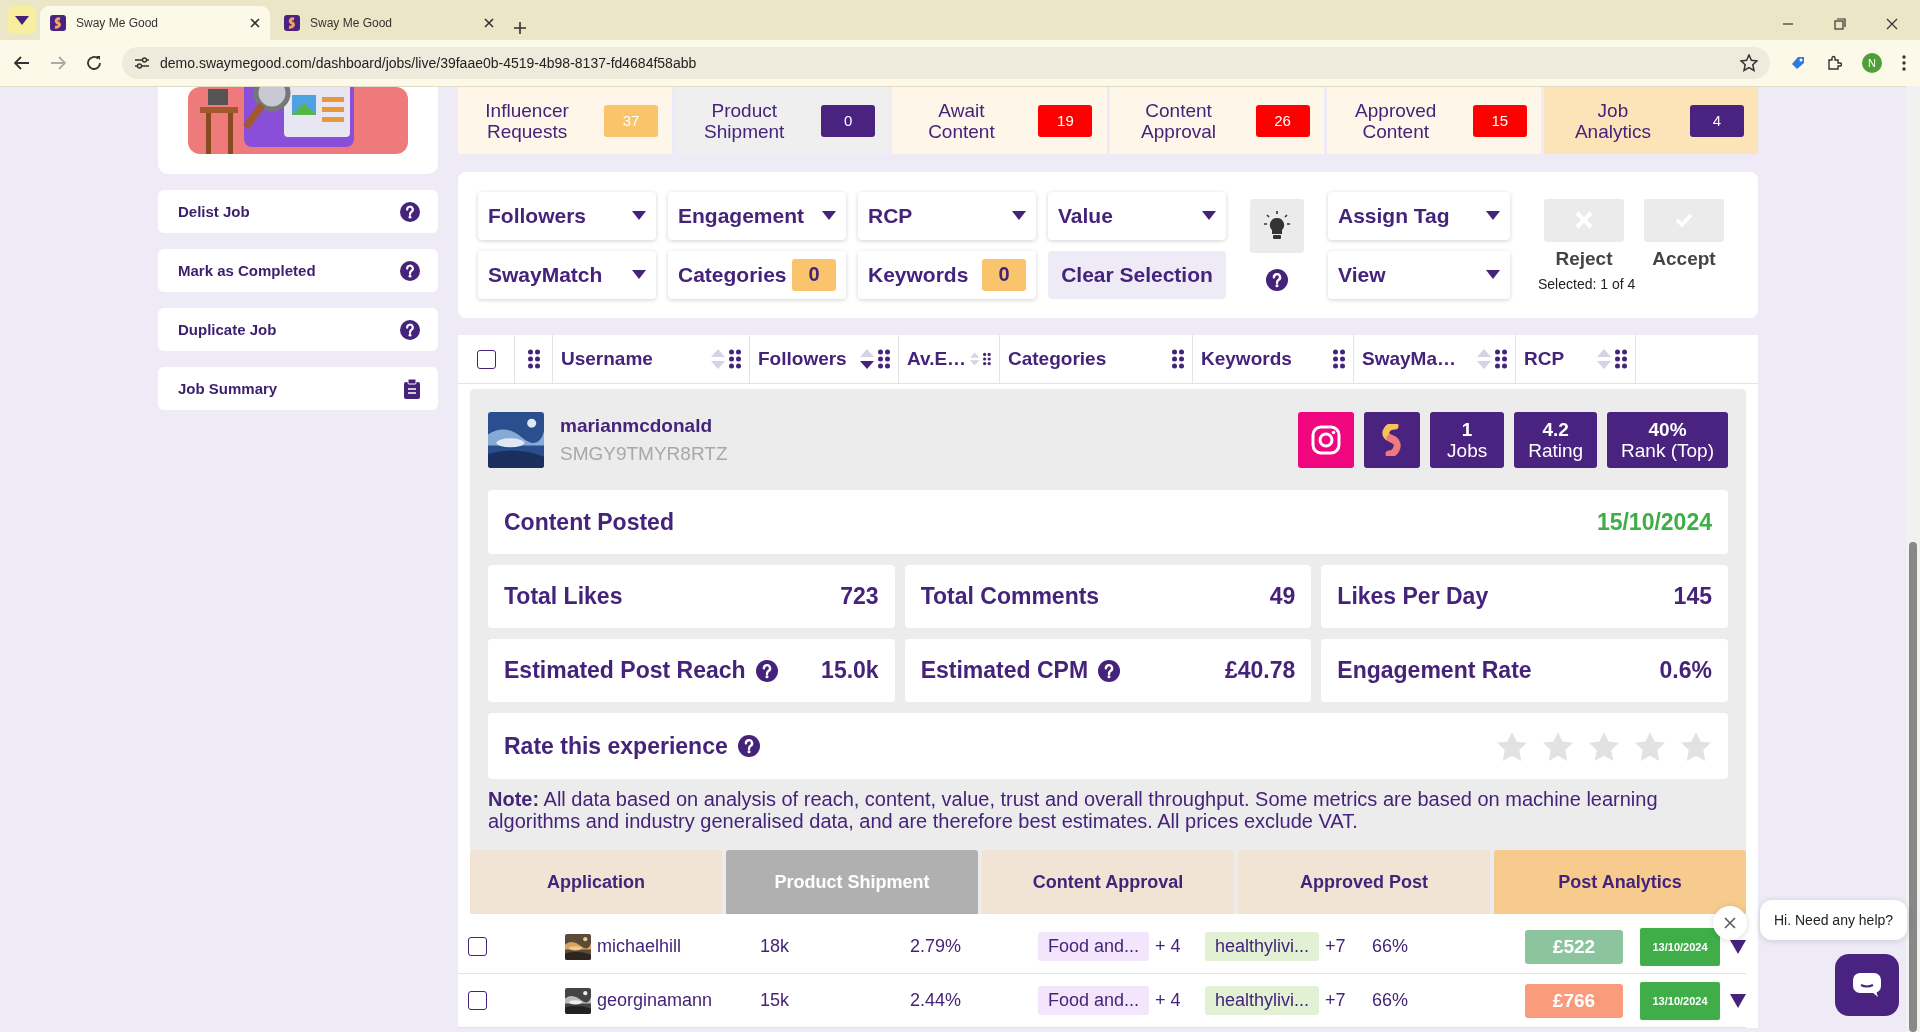  What do you see at coordinates (1840, 24) in the screenshot?
I see `restore-icon` at bounding box center [1840, 24].